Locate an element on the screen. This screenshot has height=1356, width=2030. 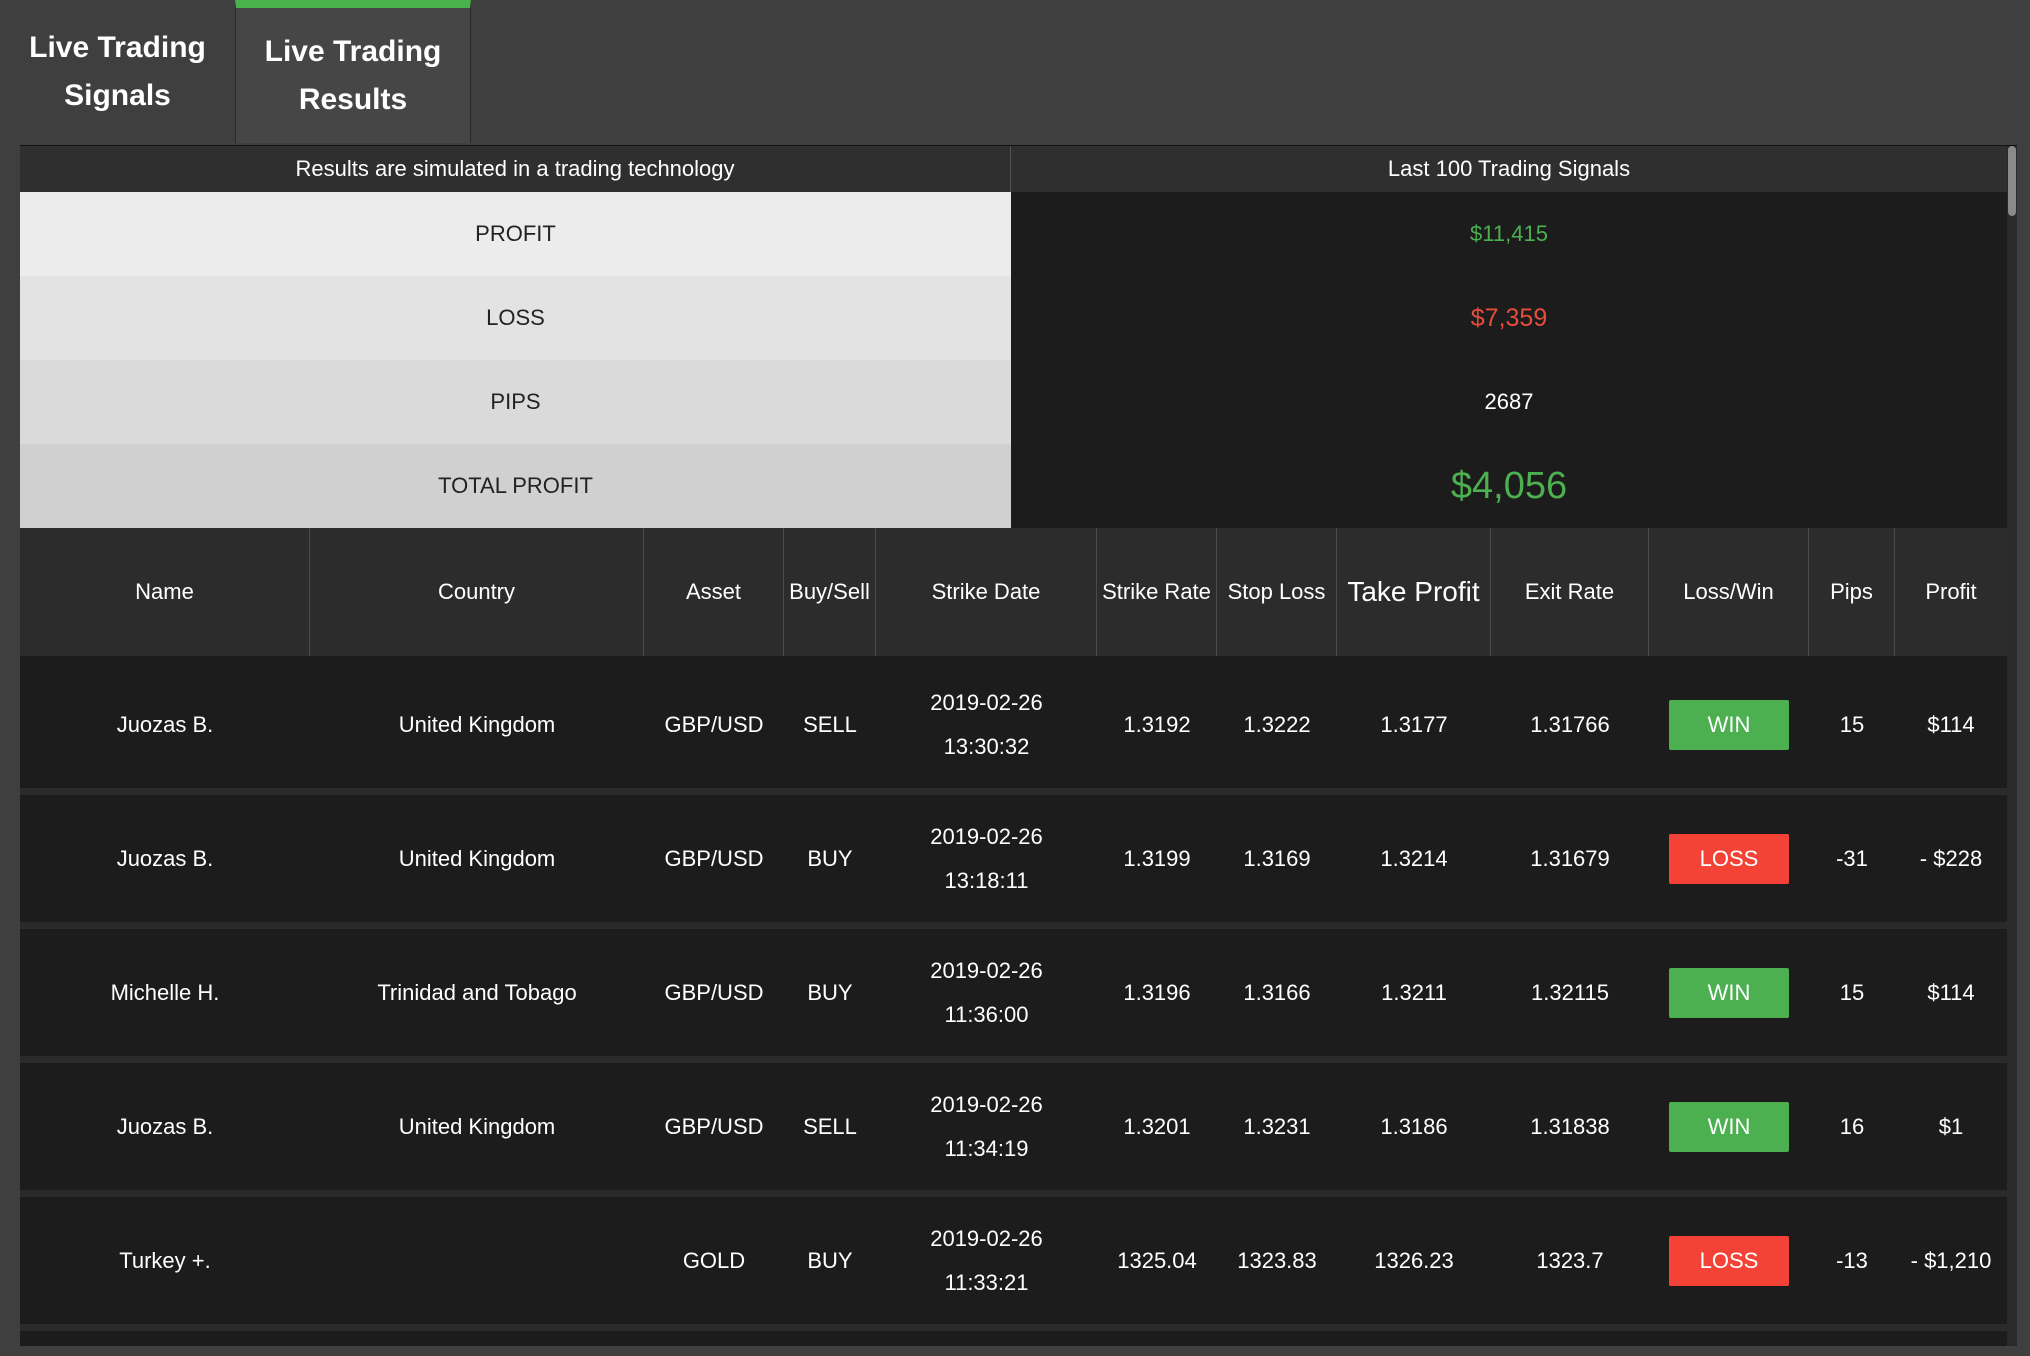
strike-time-text: 11:36:00 is located at coordinates (986, 1014).